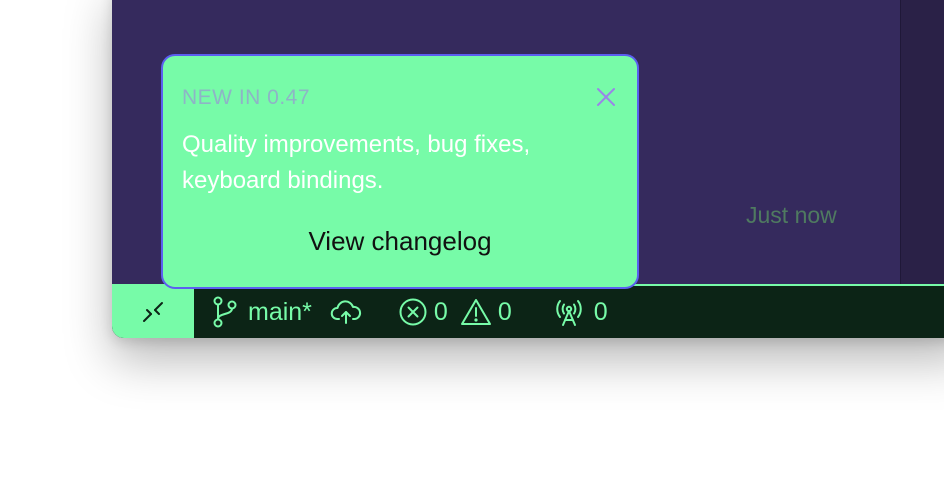 This screenshot has height=486, width=944. Describe the element at coordinates (280, 311) in the screenshot. I see `branch-name: main*` at that location.